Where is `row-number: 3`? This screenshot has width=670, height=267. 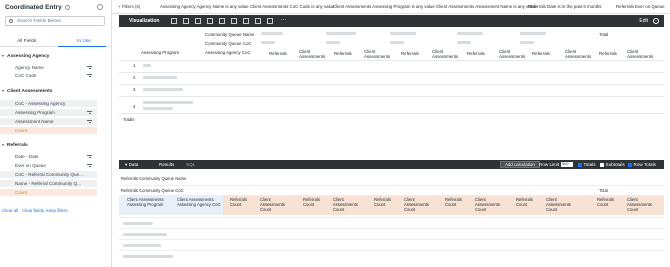 row-number: 3 is located at coordinates (134, 89).